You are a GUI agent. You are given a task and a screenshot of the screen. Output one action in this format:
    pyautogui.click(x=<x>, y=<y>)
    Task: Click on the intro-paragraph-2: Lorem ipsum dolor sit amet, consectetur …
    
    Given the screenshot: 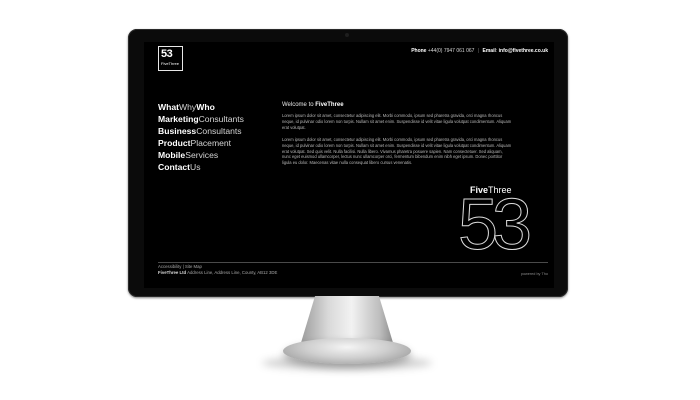 What is the action you would take?
    pyautogui.click(x=397, y=151)
    